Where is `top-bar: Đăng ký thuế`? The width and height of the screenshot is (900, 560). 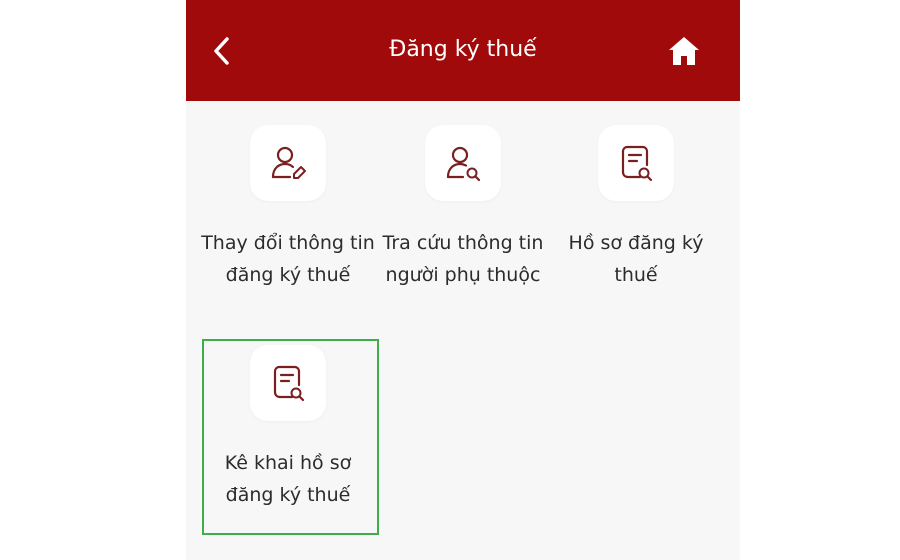
top-bar: Đăng ký thuế is located at coordinates (463, 50).